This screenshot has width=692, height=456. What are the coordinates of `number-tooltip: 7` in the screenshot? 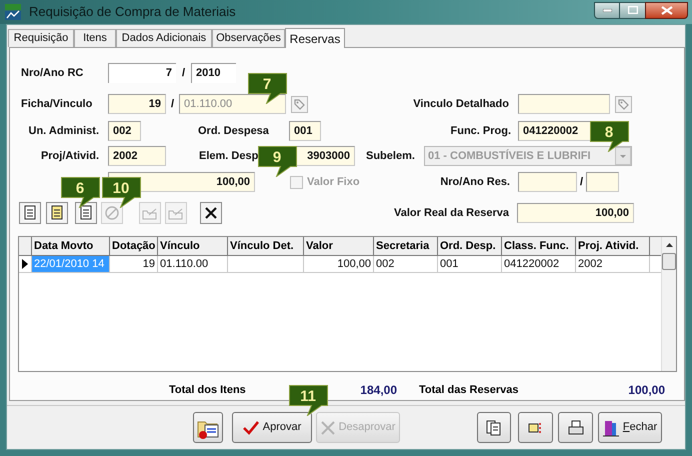 It's located at (267, 88).